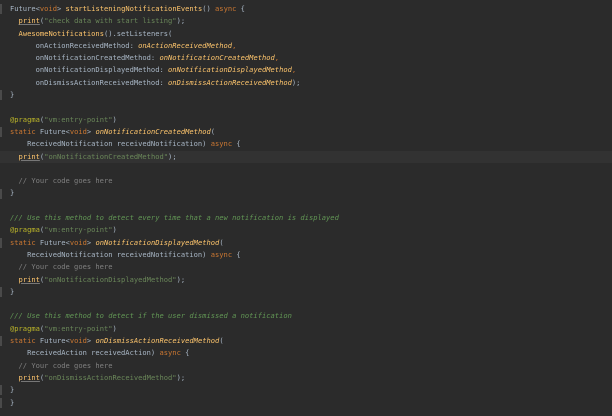 The height and width of the screenshot is (416, 612). I want to click on code-token: onNotificationCreatedMethod:, so click(85, 58).